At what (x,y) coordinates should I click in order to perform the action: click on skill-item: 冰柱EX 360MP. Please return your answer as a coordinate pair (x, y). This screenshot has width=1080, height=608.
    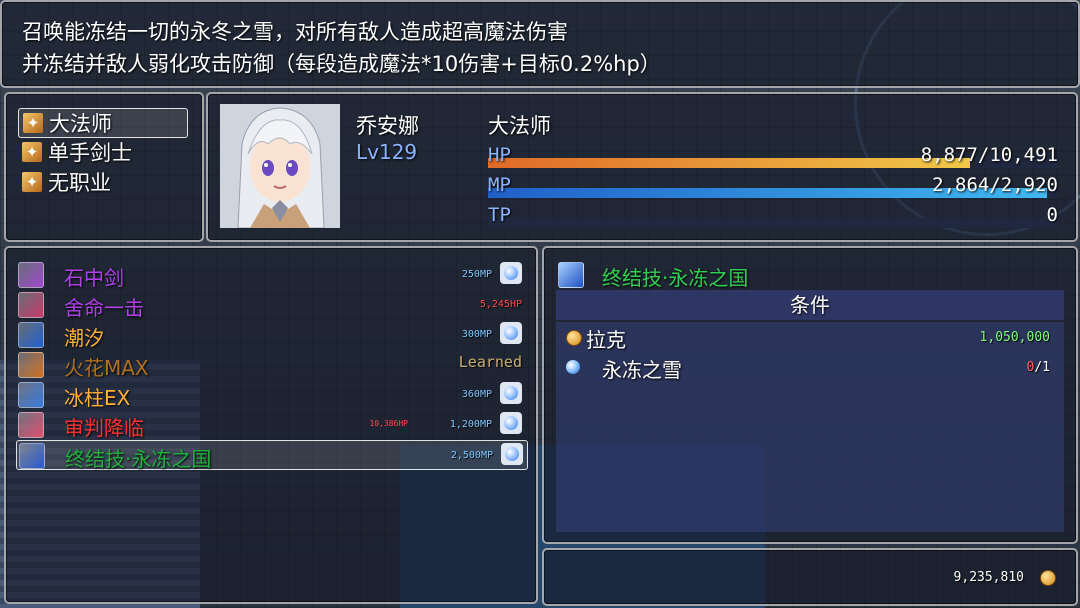
    Looking at the image, I should click on (271, 395).